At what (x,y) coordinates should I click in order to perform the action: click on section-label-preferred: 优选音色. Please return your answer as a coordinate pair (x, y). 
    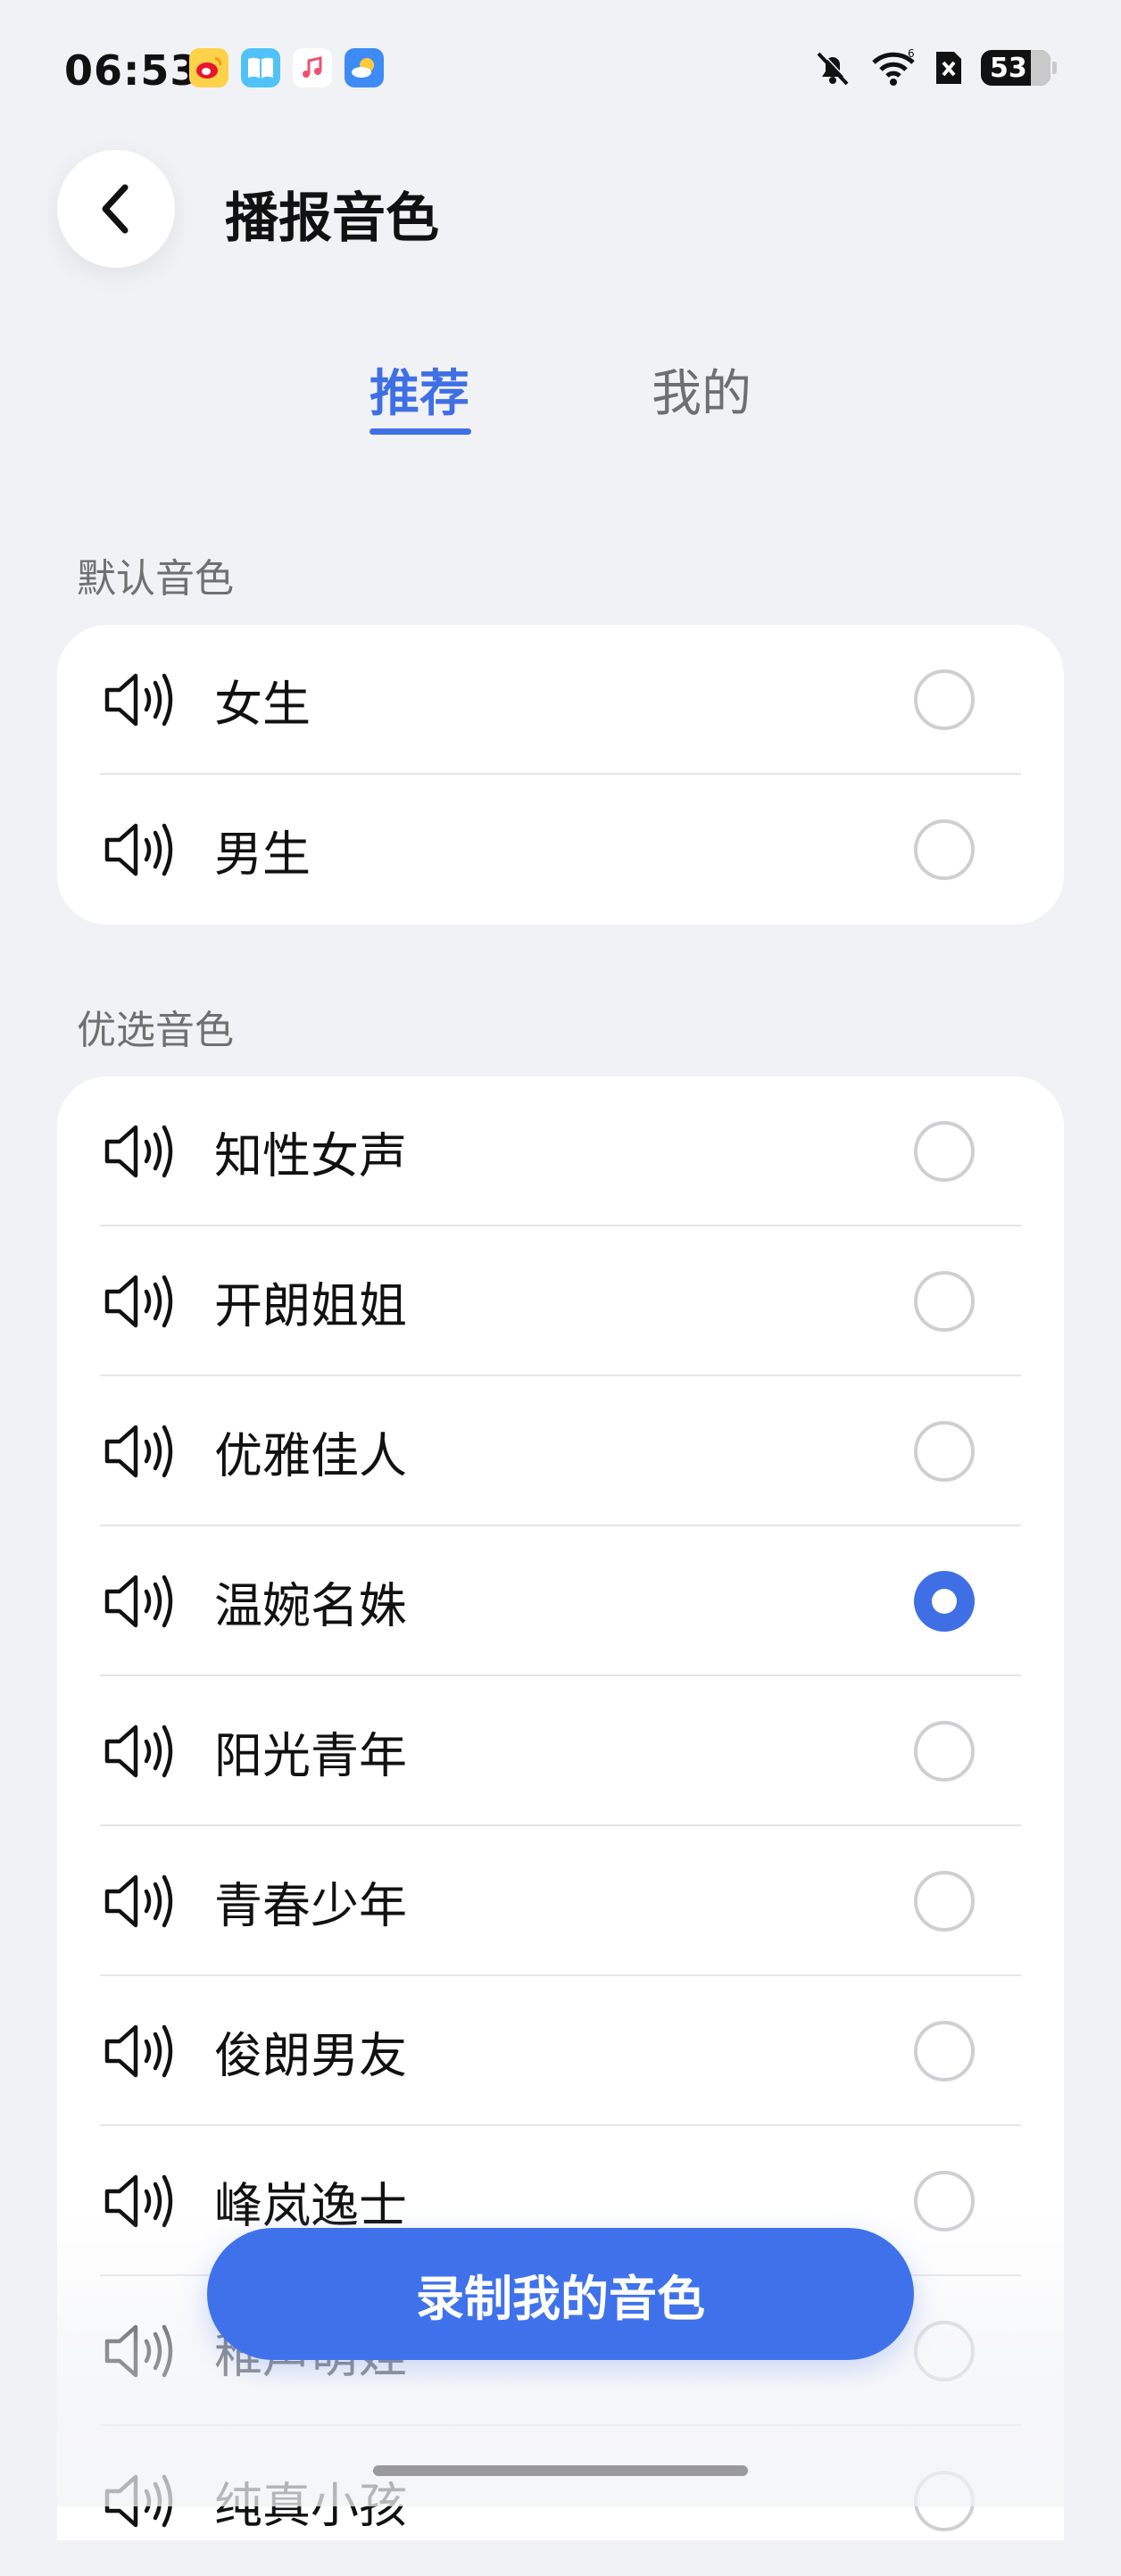
    Looking at the image, I should click on (155, 1030).